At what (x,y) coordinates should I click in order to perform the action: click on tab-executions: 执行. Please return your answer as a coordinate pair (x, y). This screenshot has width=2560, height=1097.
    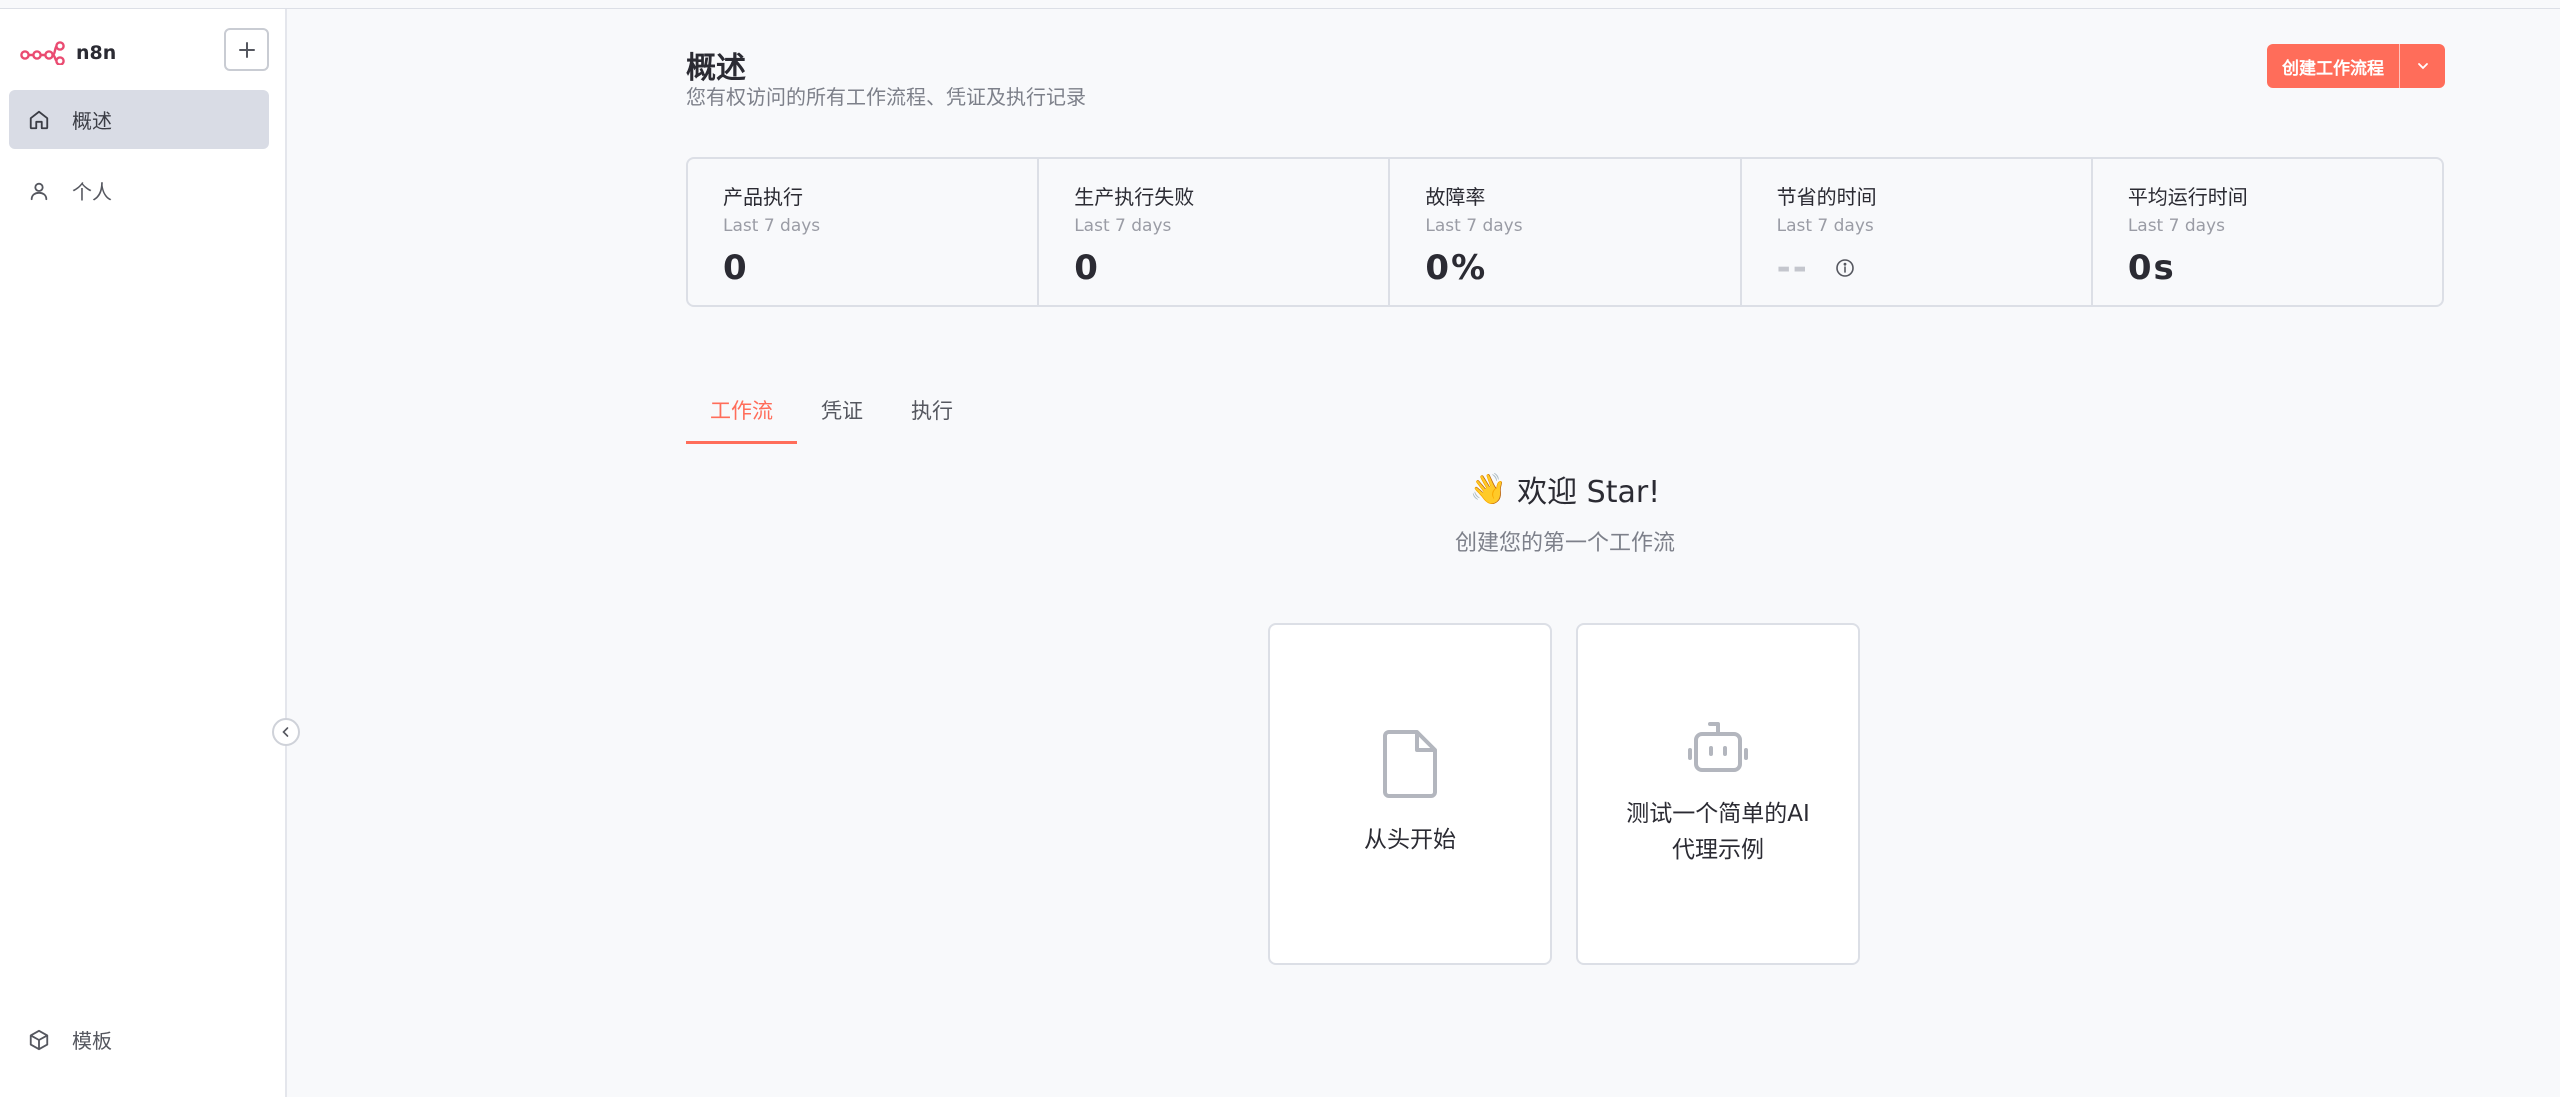
    Looking at the image, I should click on (932, 412).